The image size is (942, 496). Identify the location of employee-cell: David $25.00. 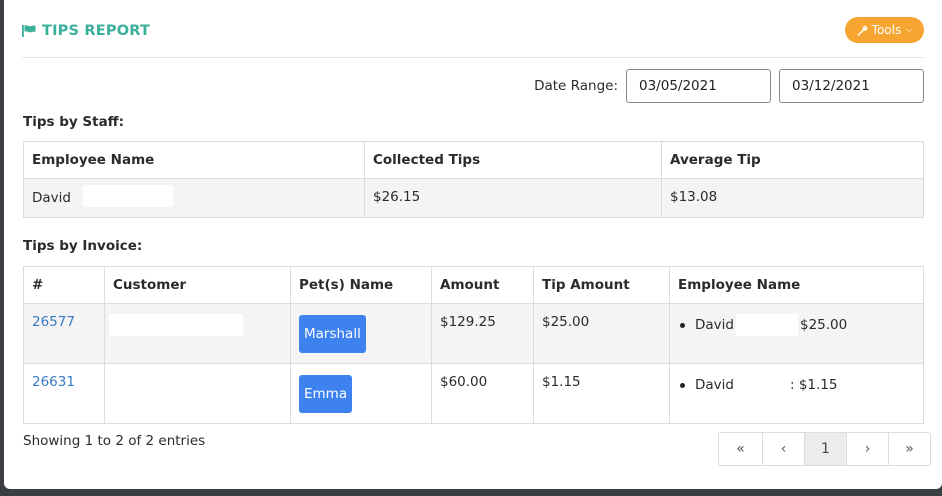
(796, 333).